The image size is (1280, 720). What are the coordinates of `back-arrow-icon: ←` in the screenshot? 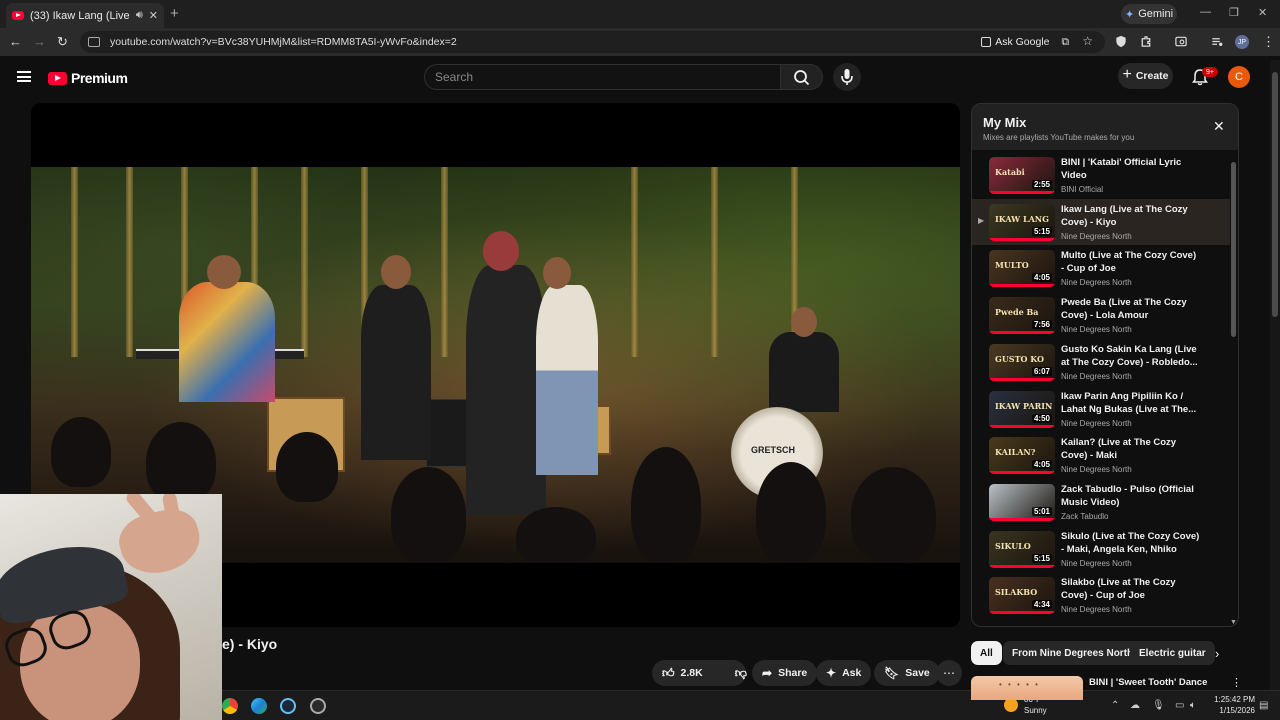 It's located at (15, 41).